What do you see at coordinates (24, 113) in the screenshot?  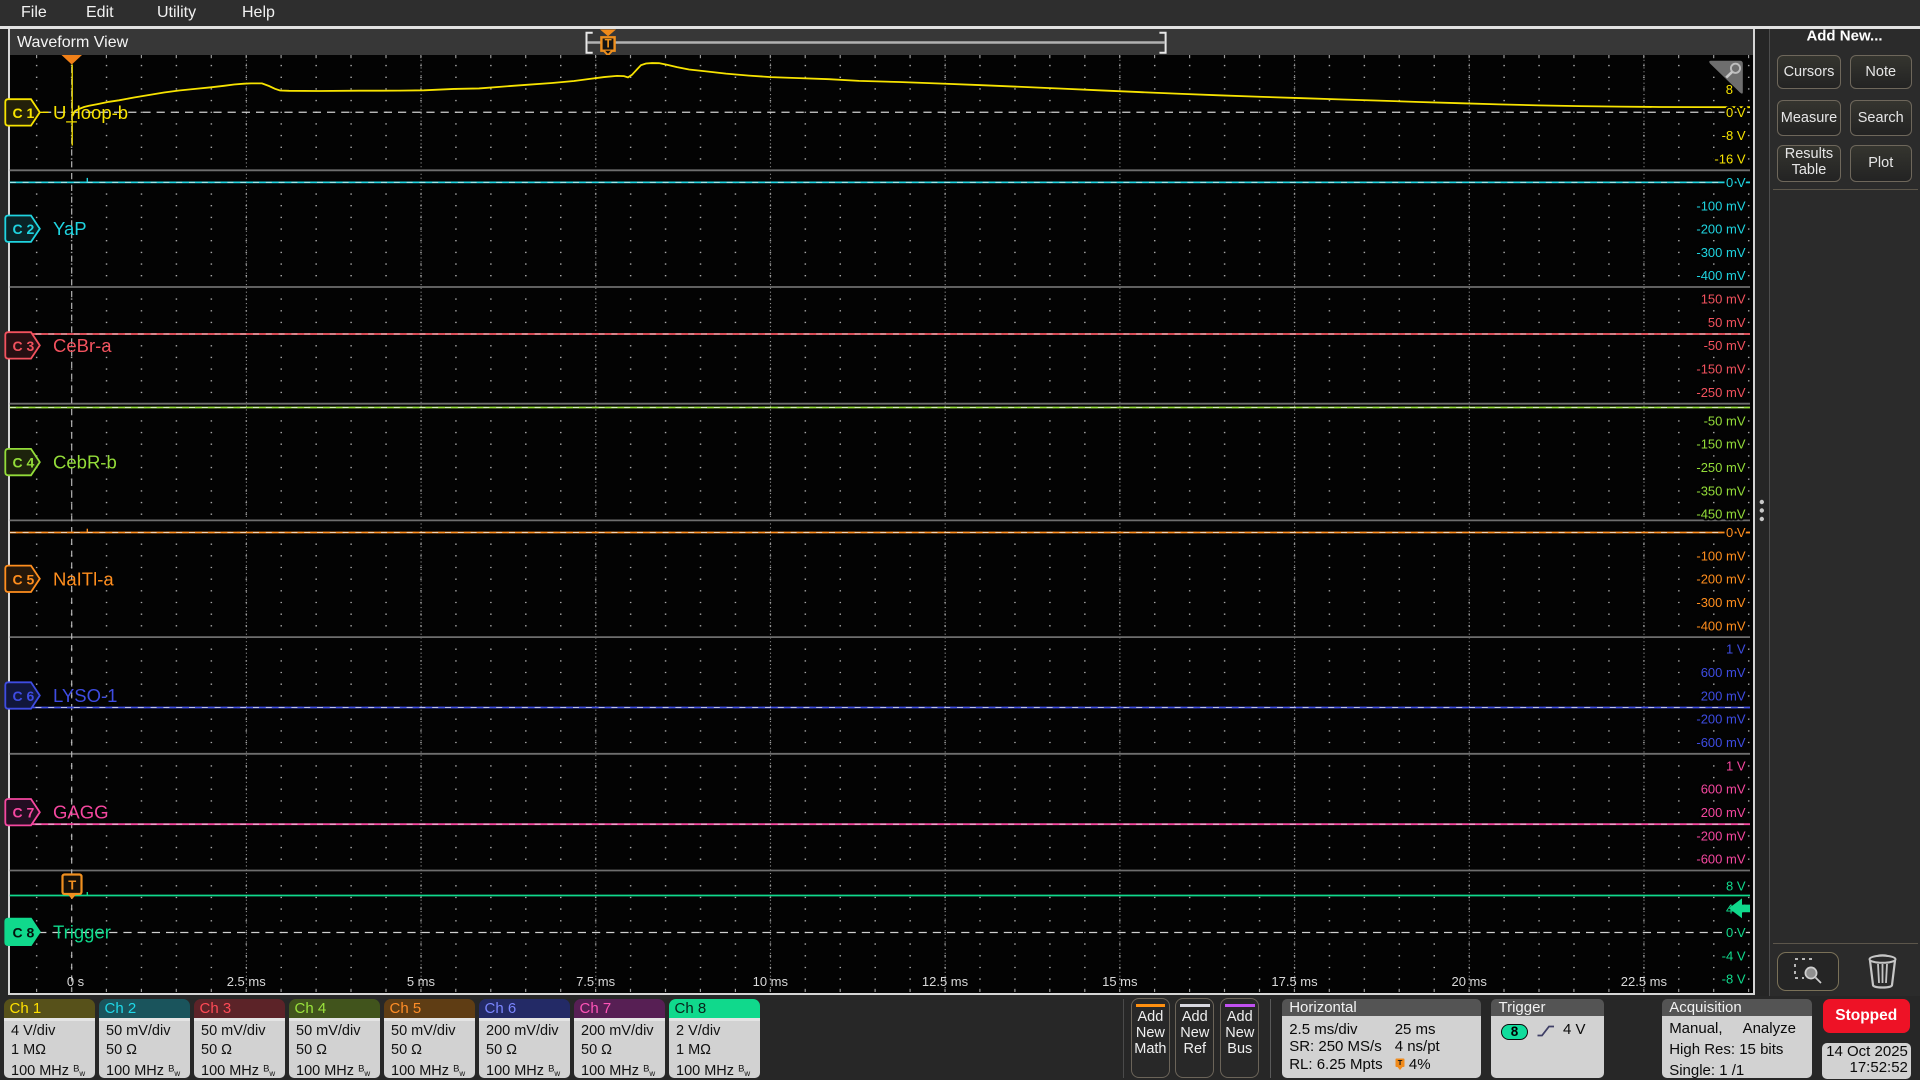 I see `svg-text: C 1` at bounding box center [24, 113].